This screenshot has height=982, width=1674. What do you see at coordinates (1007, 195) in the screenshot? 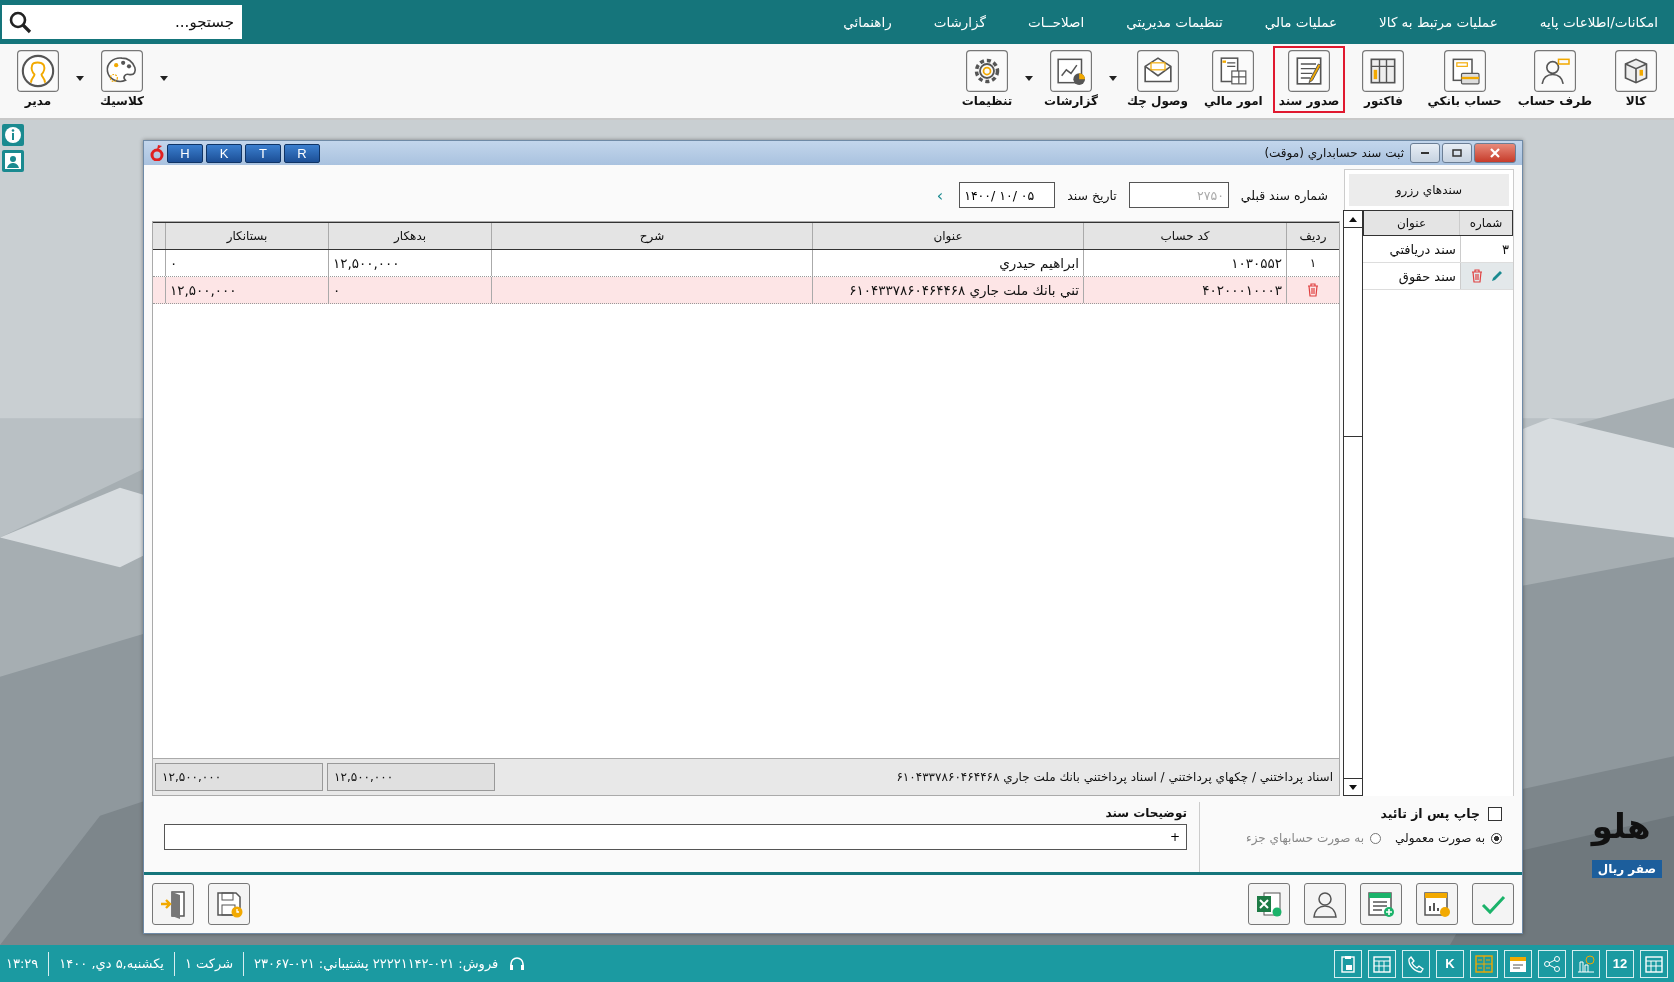
I see `date-field: ۱۴۰۰/ ۱۰/ ۰۵` at bounding box center [1007, 195].